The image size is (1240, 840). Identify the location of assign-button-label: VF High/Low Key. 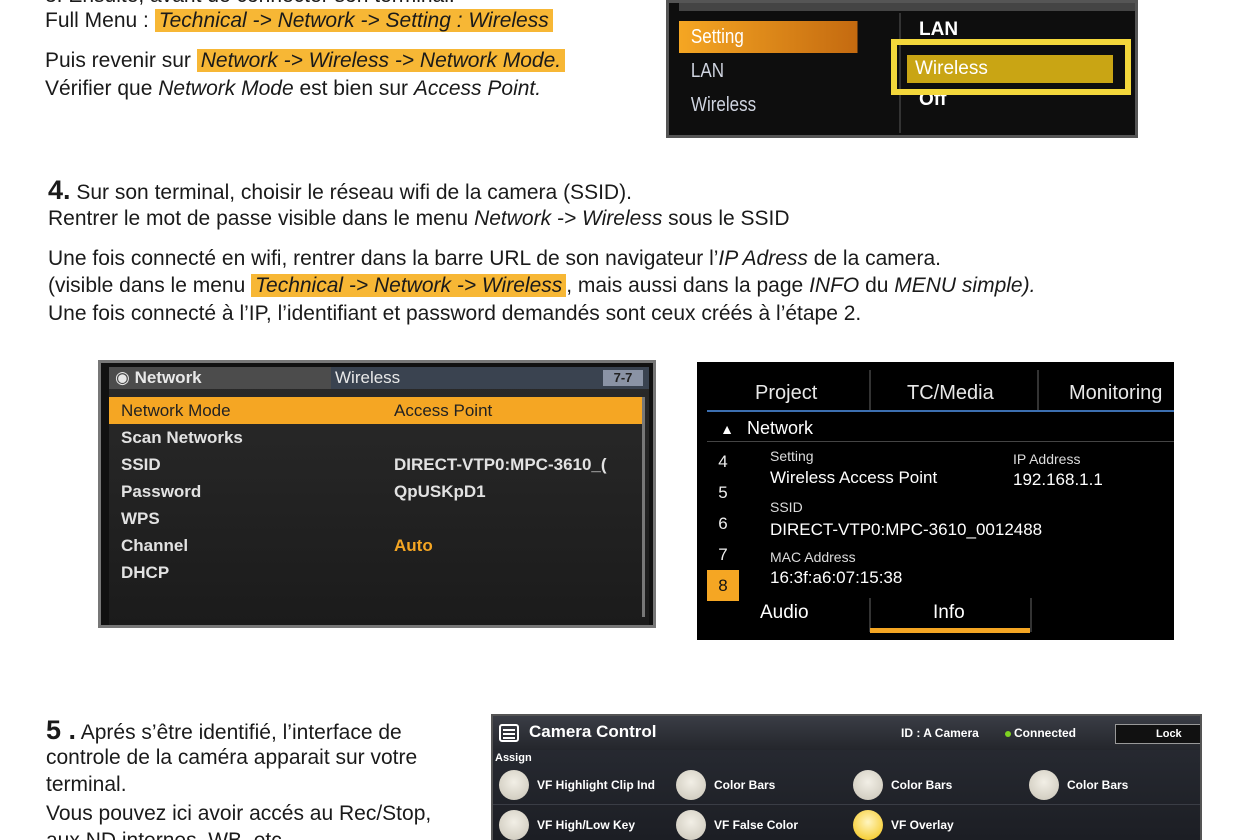
(586, 825).